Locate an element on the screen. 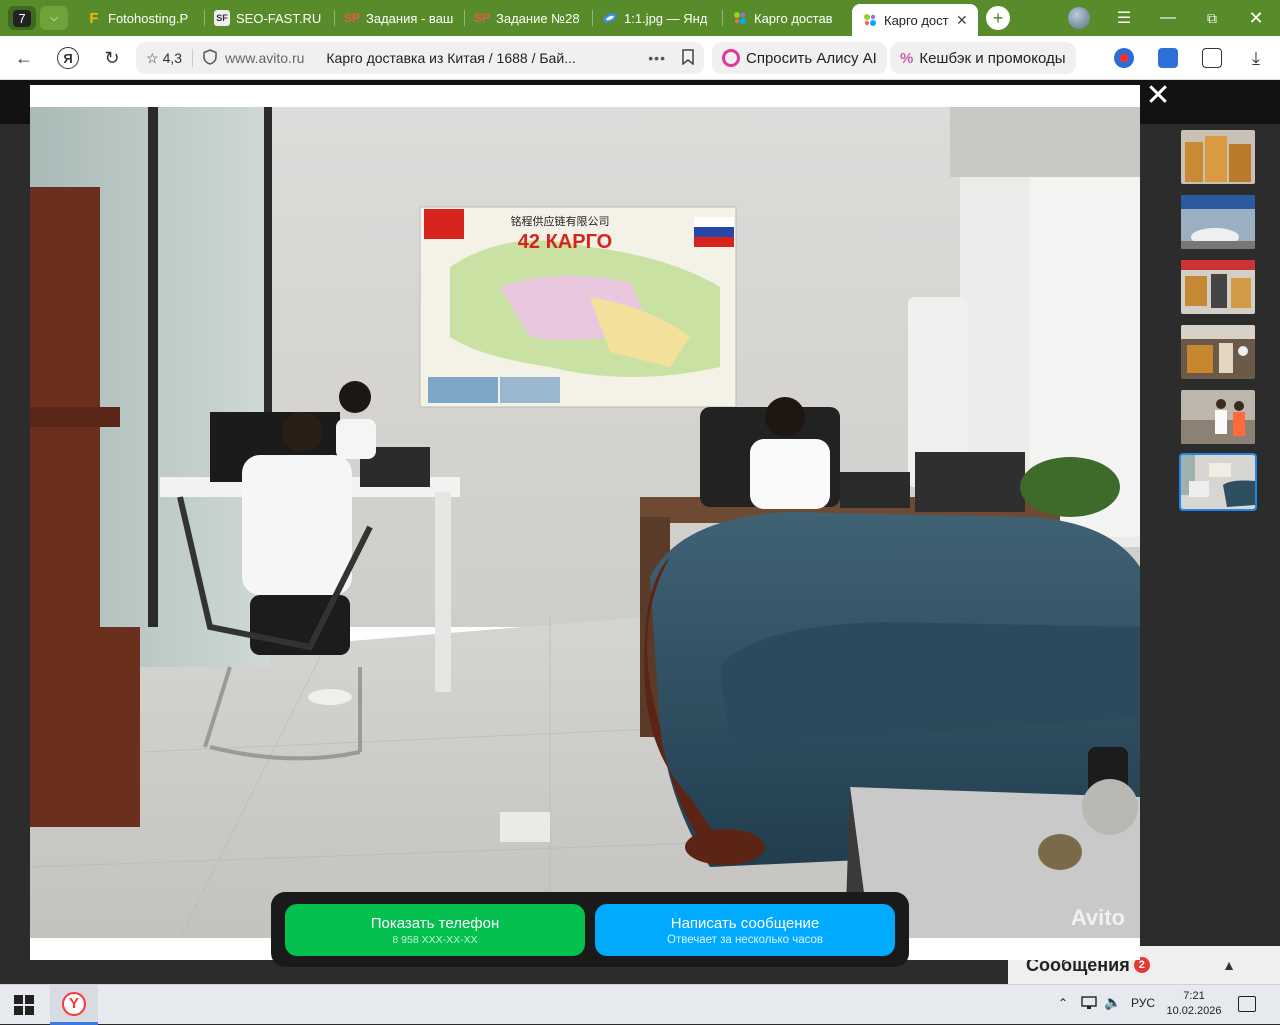  show-phone-button: Показать телефон 8 958 XXX-XX-XX is located at coordinates (435, 930).